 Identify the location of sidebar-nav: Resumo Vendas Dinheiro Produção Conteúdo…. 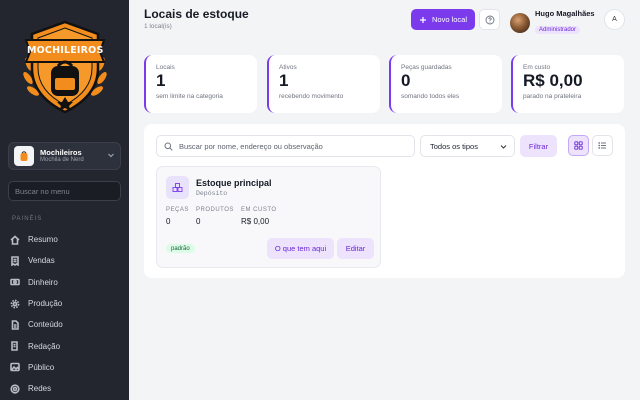
(66, 314).